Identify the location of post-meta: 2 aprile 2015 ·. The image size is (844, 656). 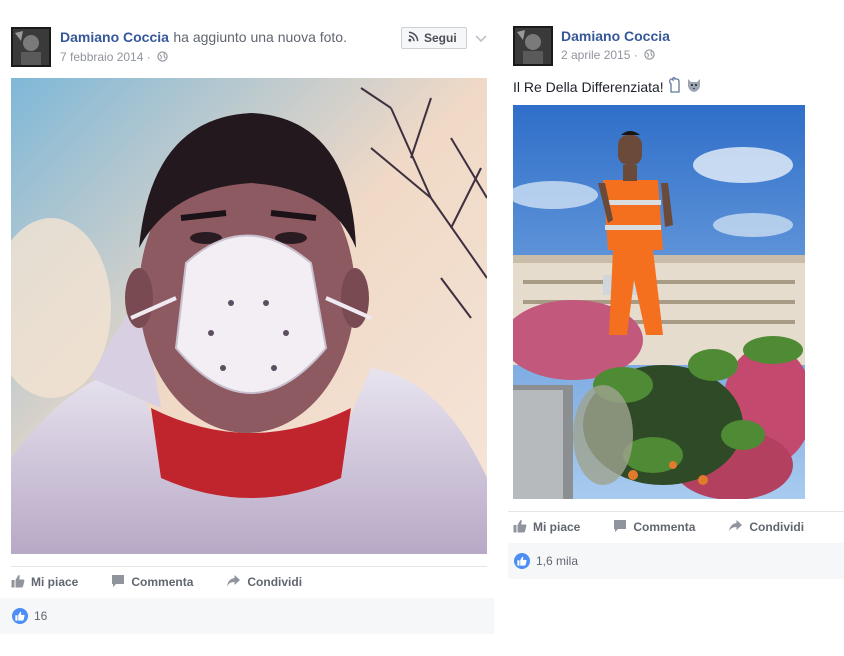
(608, 55).